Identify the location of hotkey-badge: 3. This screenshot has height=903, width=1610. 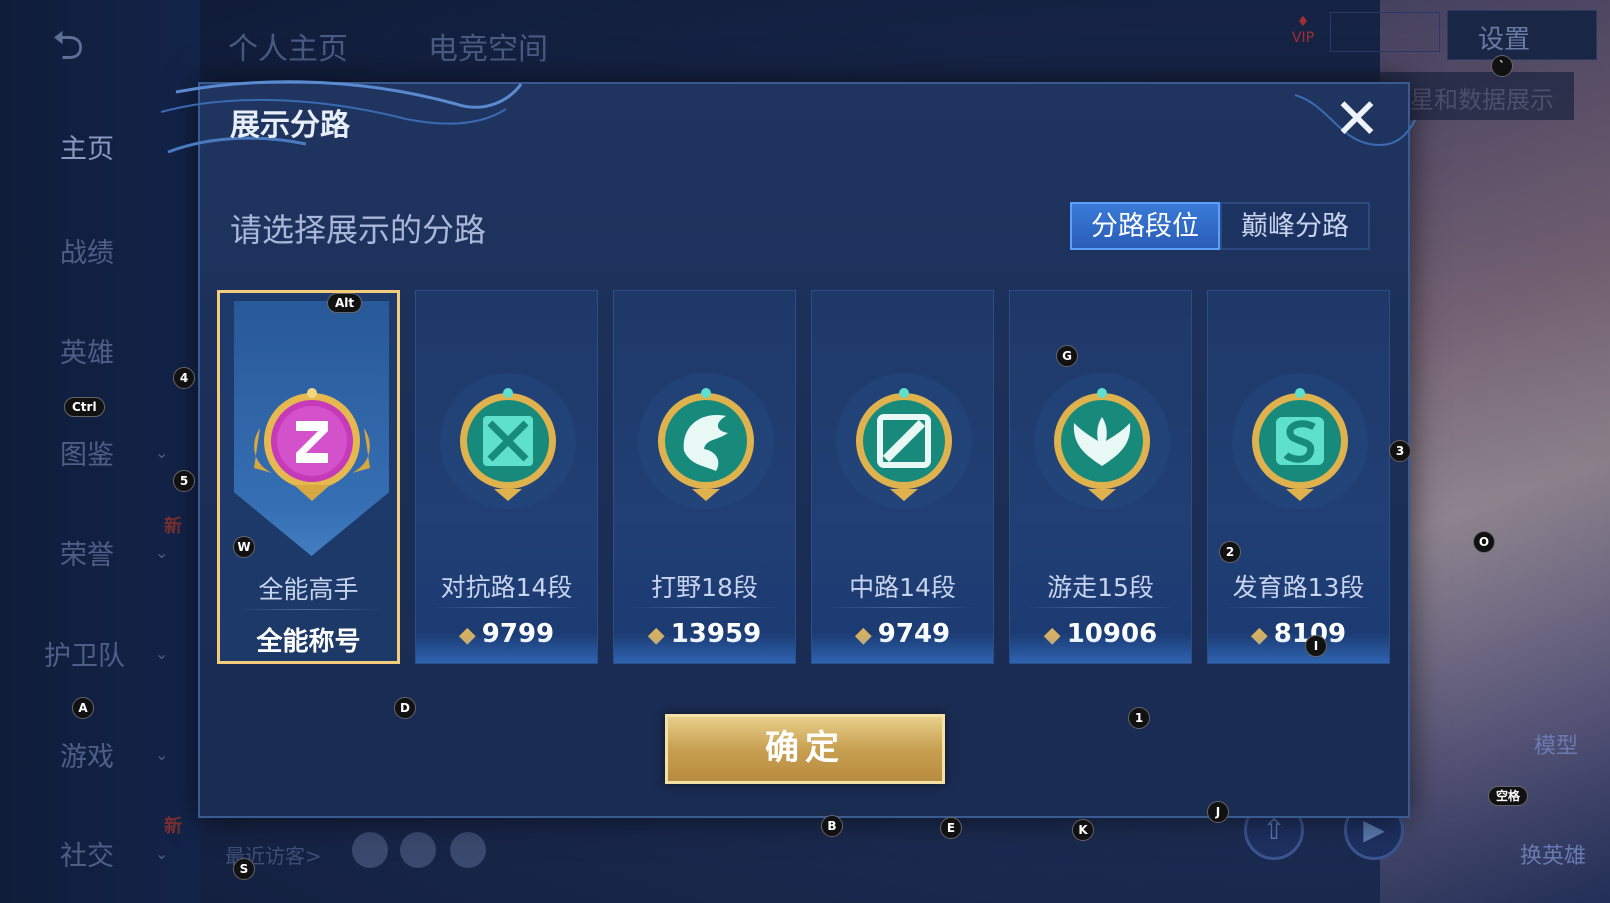
(1400, 451).